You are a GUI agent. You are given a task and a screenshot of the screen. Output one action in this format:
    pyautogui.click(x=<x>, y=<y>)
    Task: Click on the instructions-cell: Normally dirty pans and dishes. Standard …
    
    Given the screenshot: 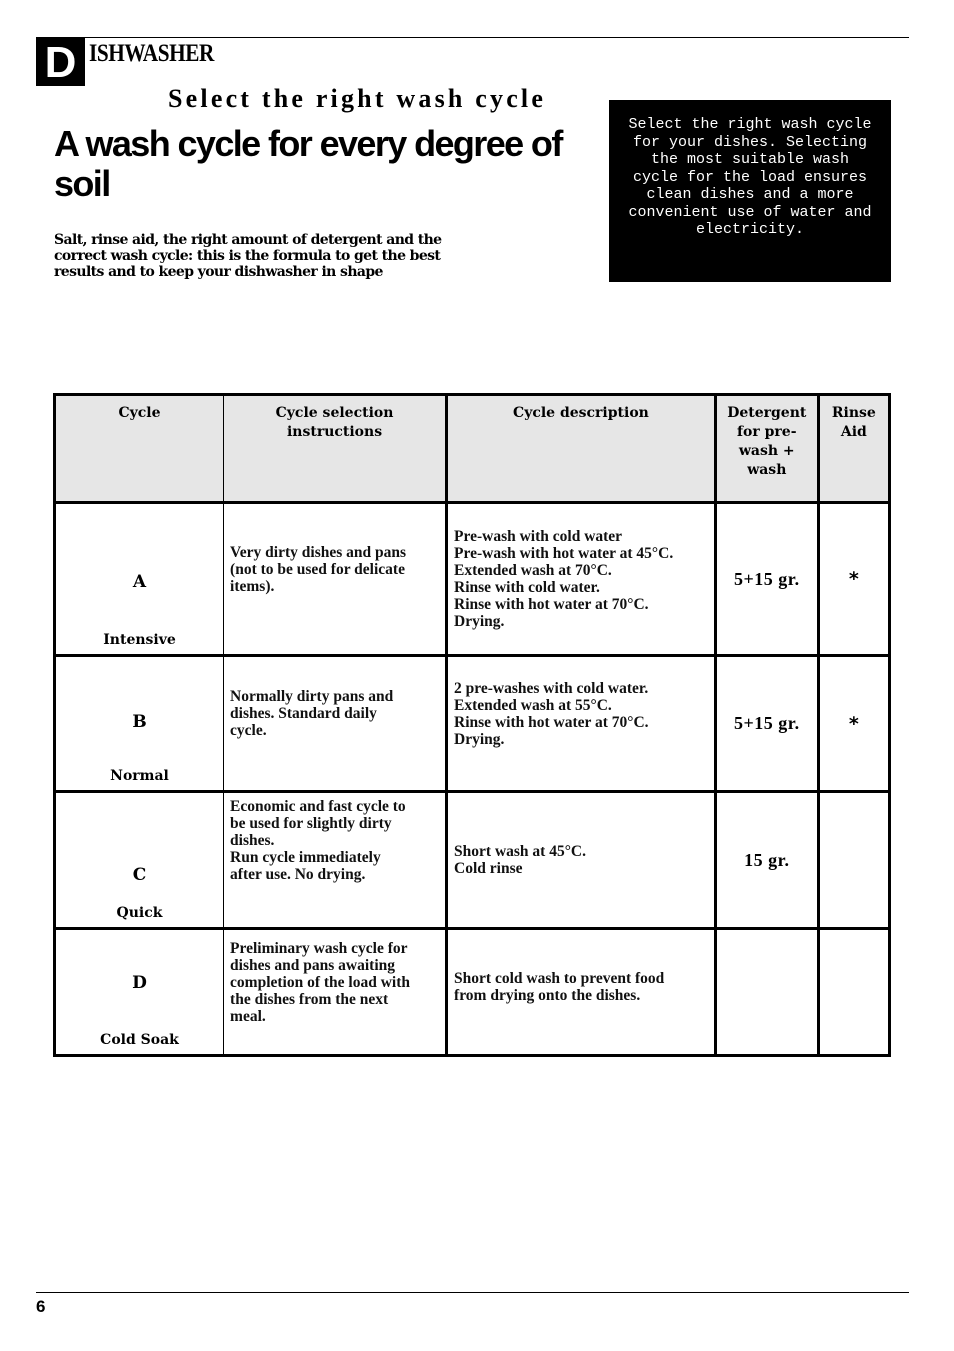 What is the action you would take?
    pyautogui.click(x=336, y=723)
    